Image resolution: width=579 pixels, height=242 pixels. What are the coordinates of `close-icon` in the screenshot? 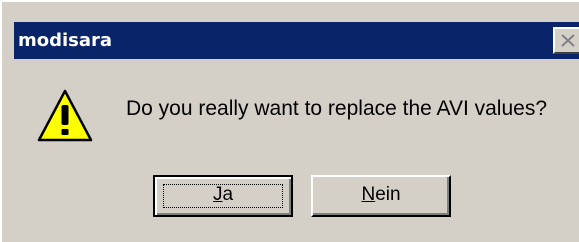 It's located at (568, 40).